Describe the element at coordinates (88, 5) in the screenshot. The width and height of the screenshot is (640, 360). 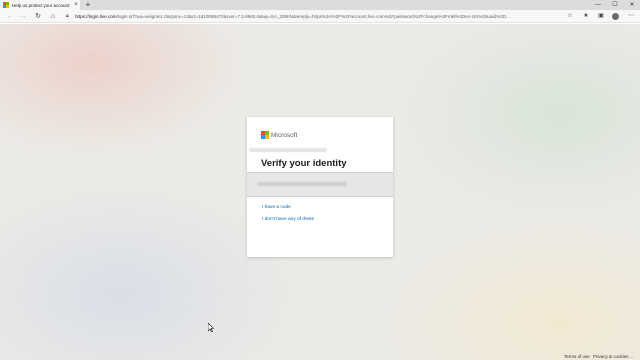
I see `new-tab-button: +` at that location.